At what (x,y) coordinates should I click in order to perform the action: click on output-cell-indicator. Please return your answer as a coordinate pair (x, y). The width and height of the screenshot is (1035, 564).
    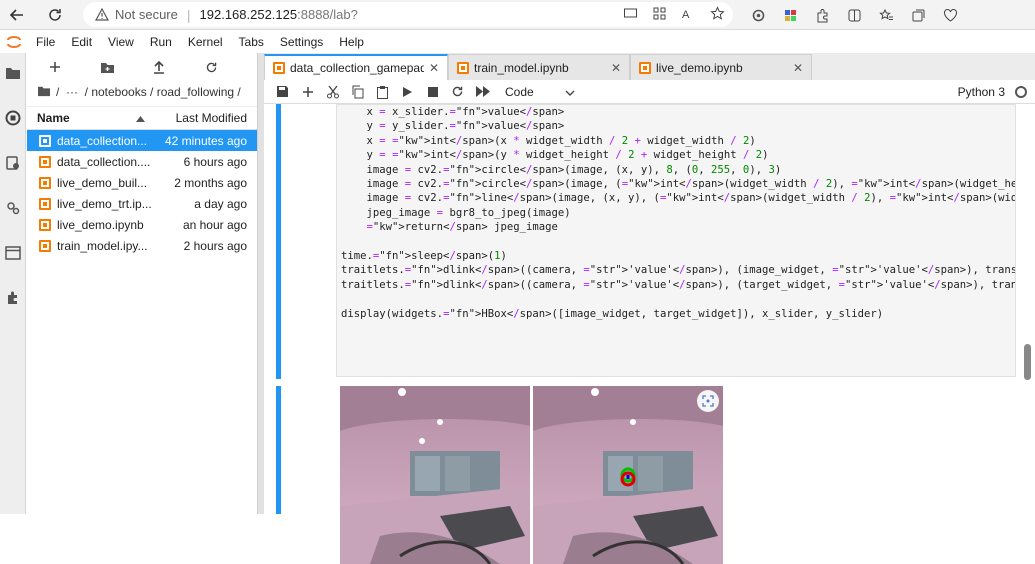
    Looking at the image, I should click on (278, 450).